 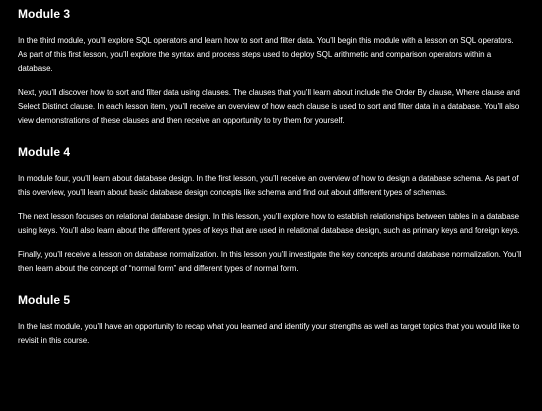 What do you see at coordinates (44, 152) in the screenshot?
I see `module-4-heading: Module 4` at bounding box center [44, 152].